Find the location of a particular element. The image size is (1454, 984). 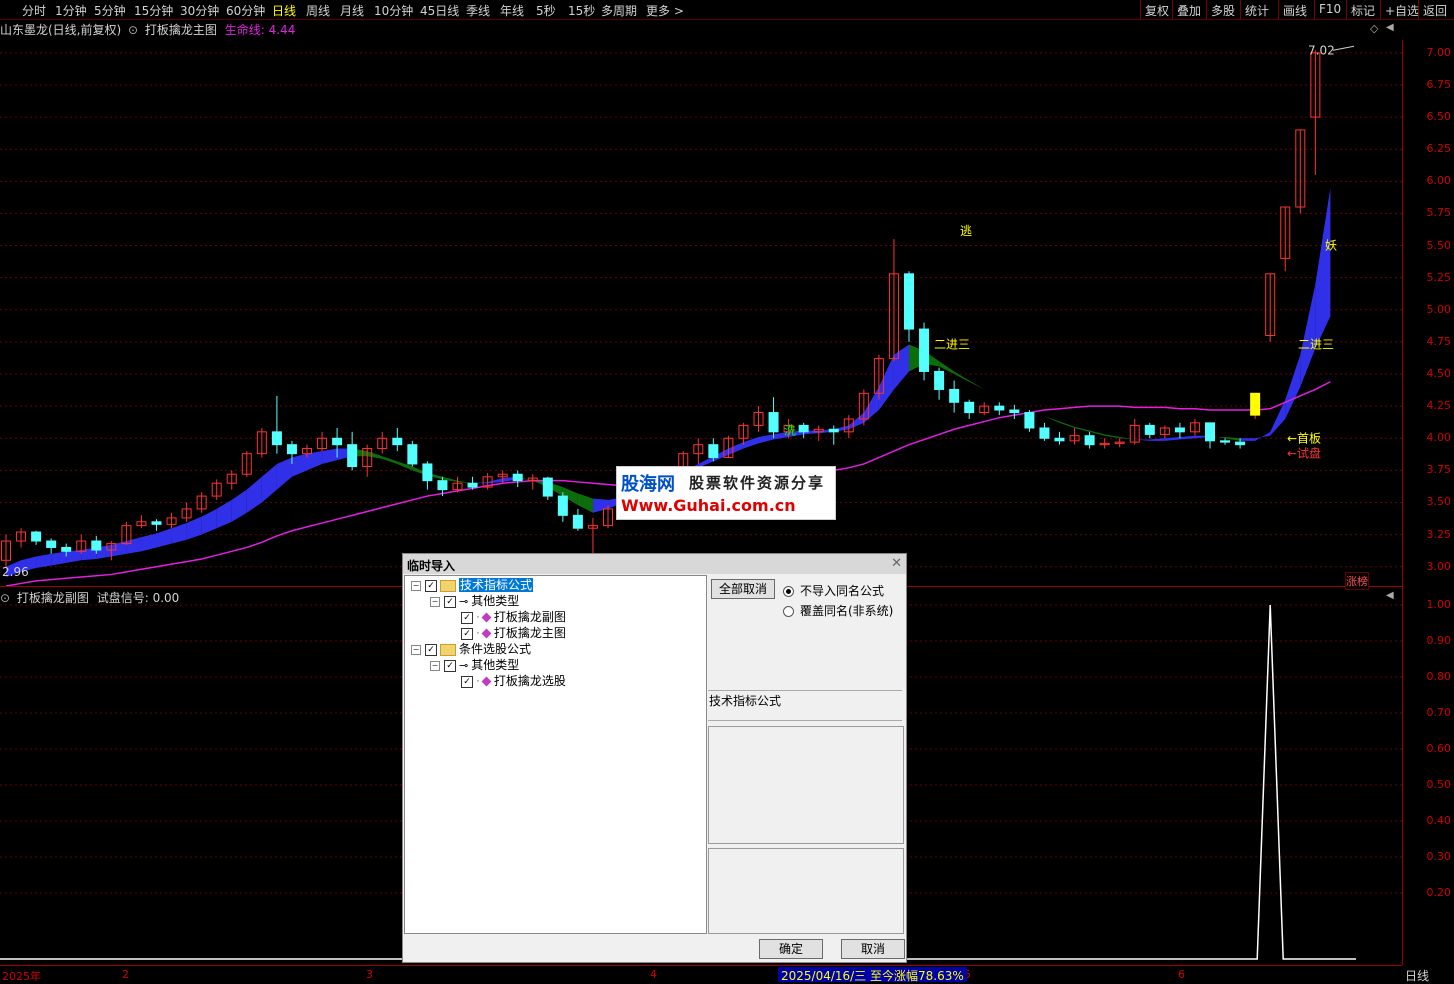

period-tab: 5秒 is located at coordinates (546, 10).